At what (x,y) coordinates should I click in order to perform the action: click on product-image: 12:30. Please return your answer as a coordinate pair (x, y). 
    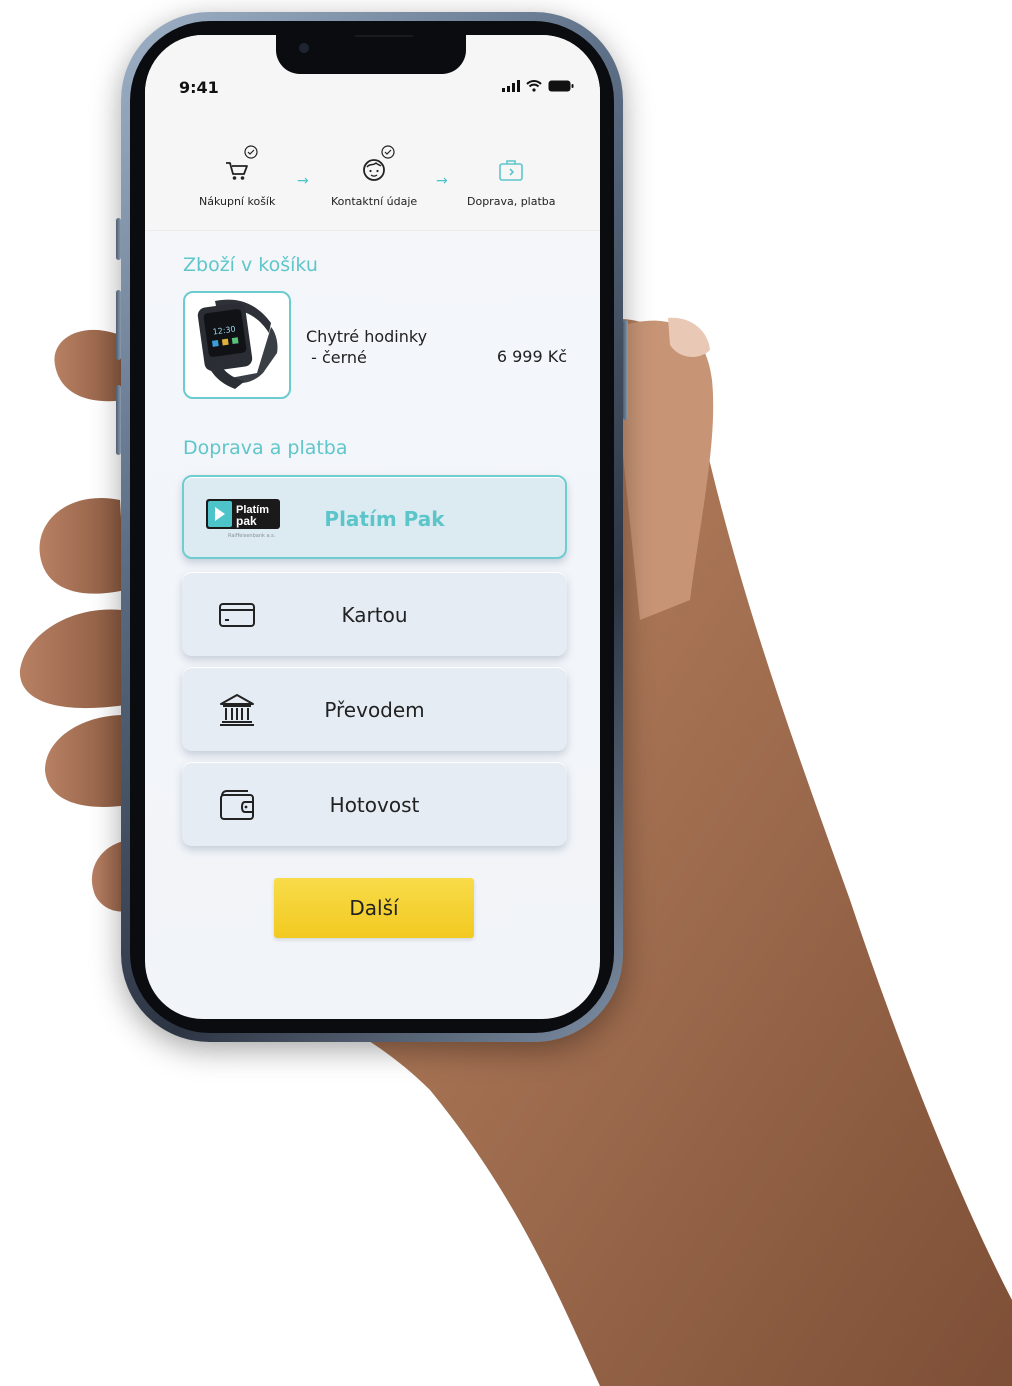
    Looking at the image, I should click on (237, 345).